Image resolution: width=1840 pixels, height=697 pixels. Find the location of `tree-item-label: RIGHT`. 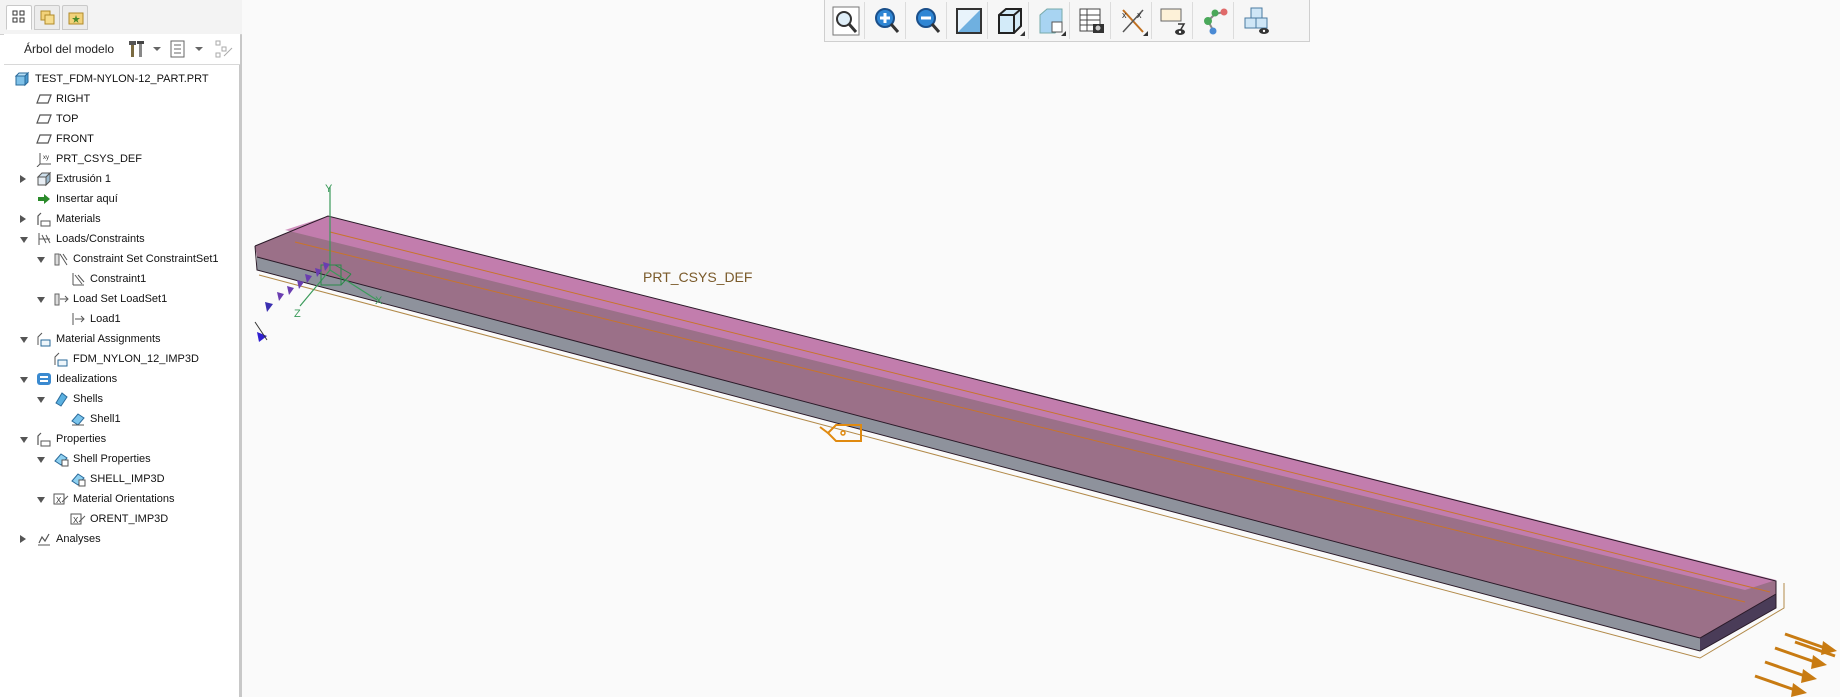

tree-item-label: RIGHT is located at coordinates (73, 99).